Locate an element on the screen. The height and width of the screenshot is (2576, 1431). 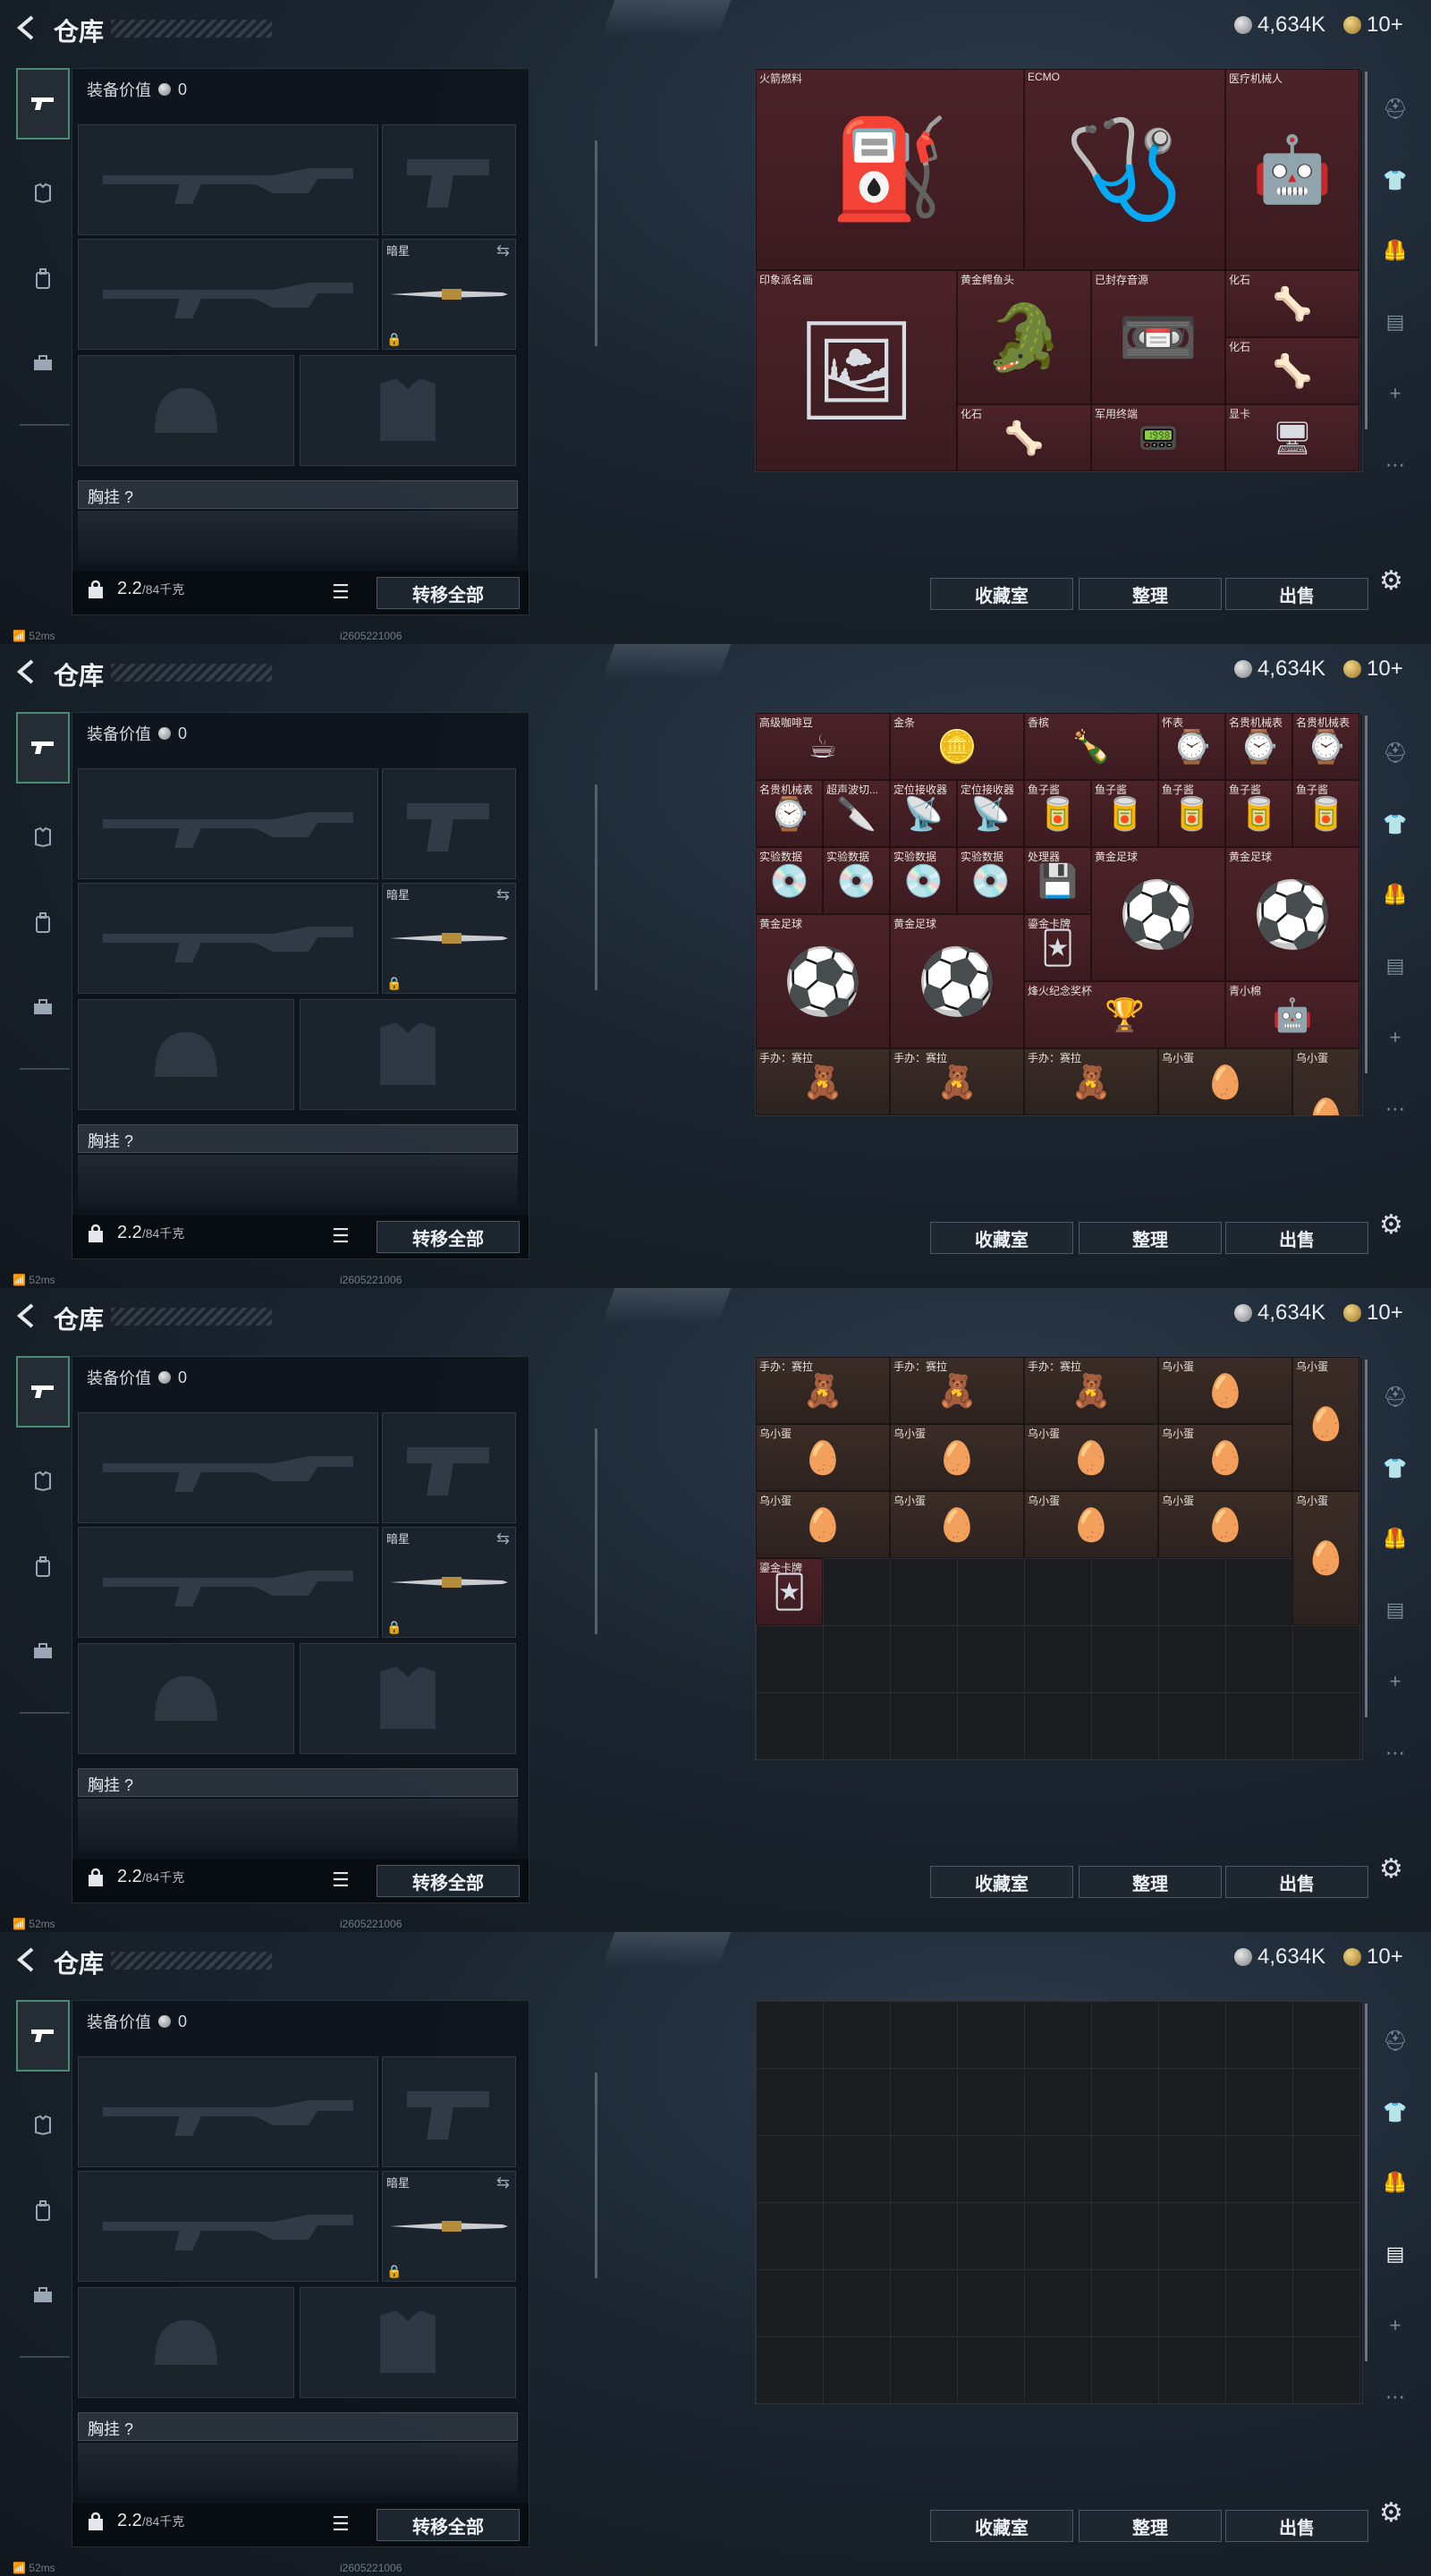
stash-item: ⛽ 火箭燃料 is located at coordinates (890, 169).